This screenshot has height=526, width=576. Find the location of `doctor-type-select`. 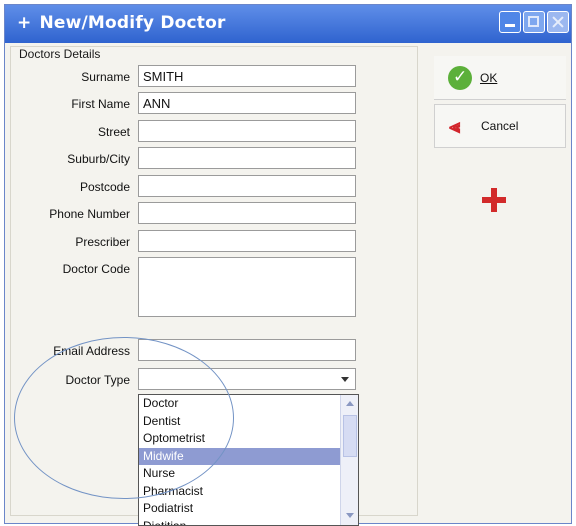

doctor-type-select is located at coordinates (247, 379).